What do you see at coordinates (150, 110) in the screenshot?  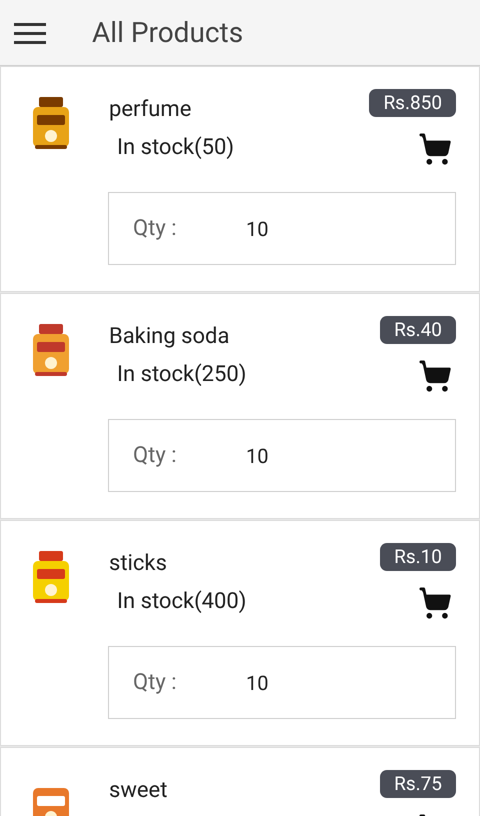 I see `product-name: perfume` at bounding box center [150, 110].